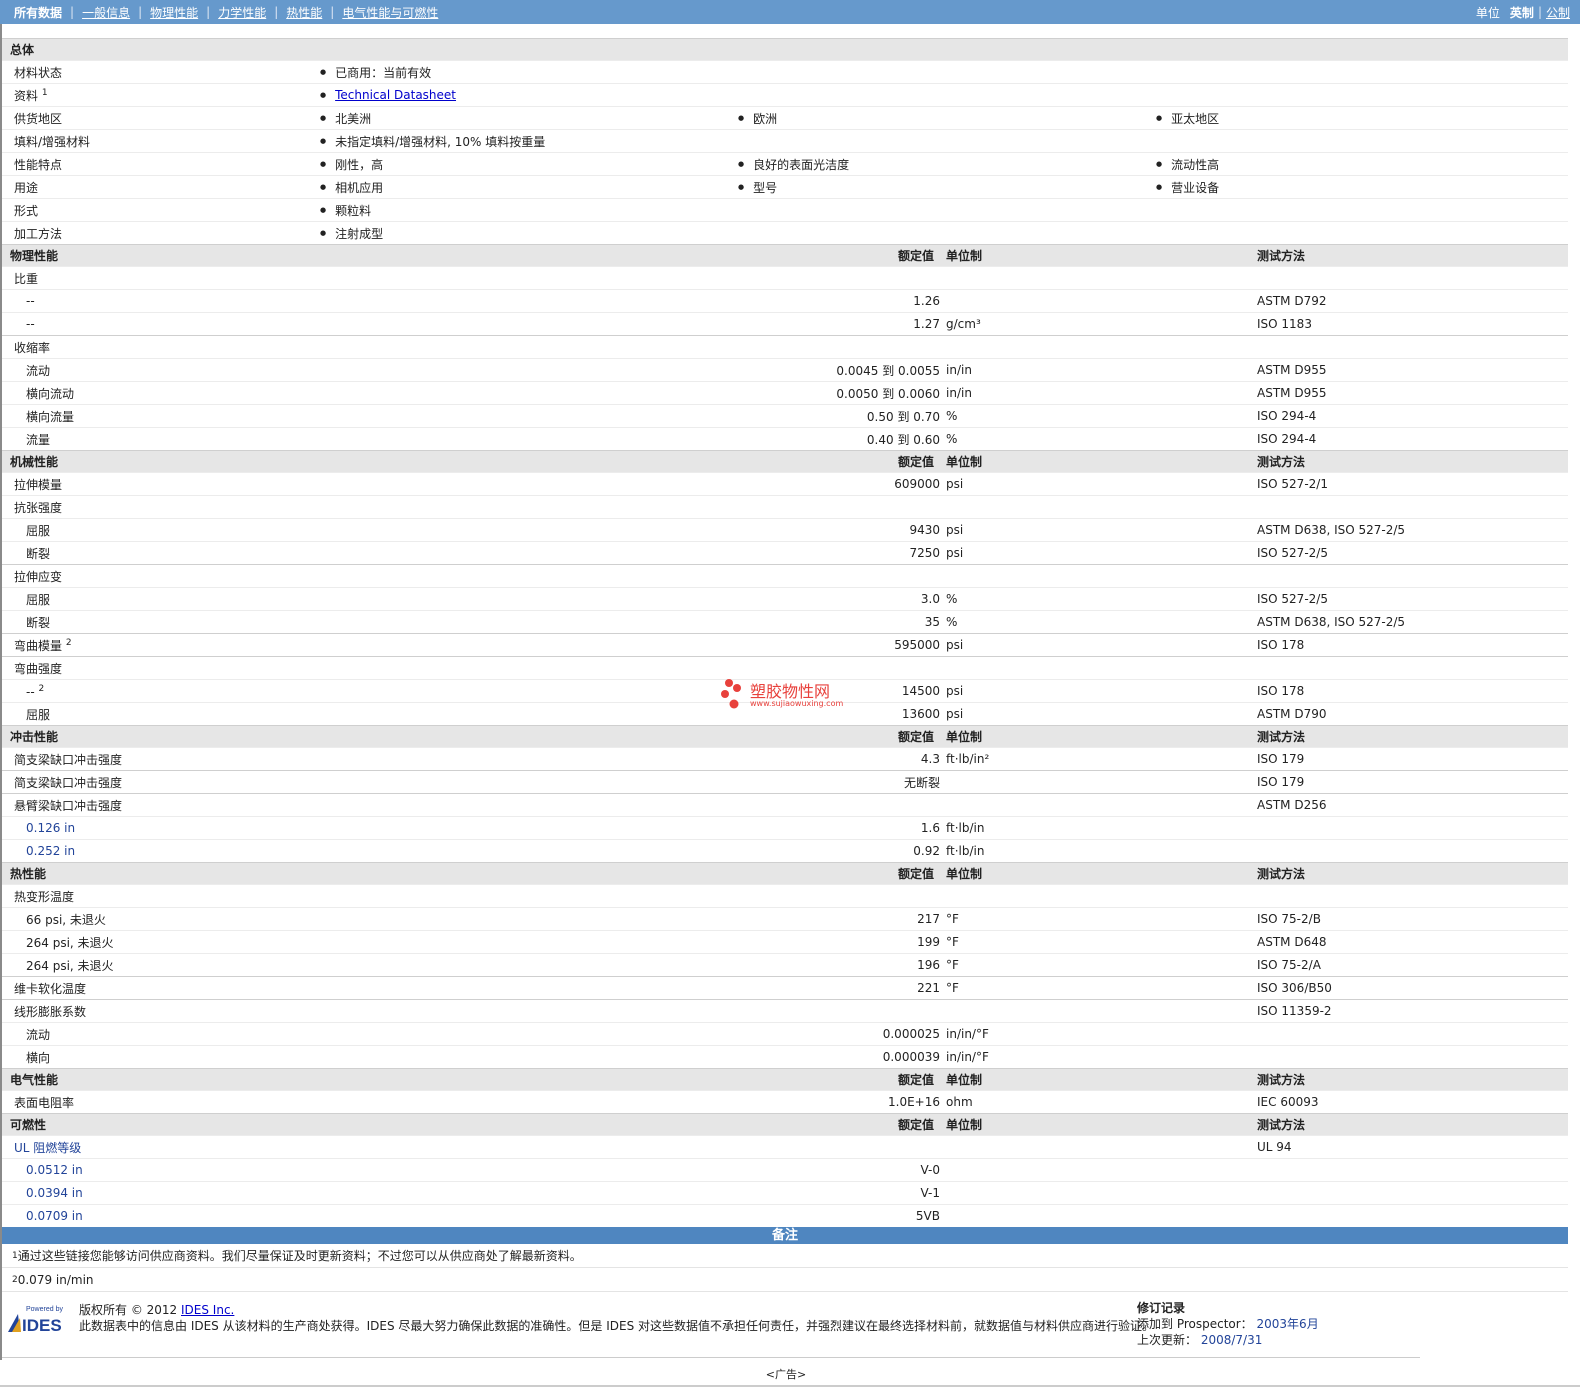 Image resolution: width=1580 pixels, height=1399 pixels. What do you see at coordinates (38, 164) in the screenshot?
I see `row-label: 性能特点` at bounding box center [38, 164].